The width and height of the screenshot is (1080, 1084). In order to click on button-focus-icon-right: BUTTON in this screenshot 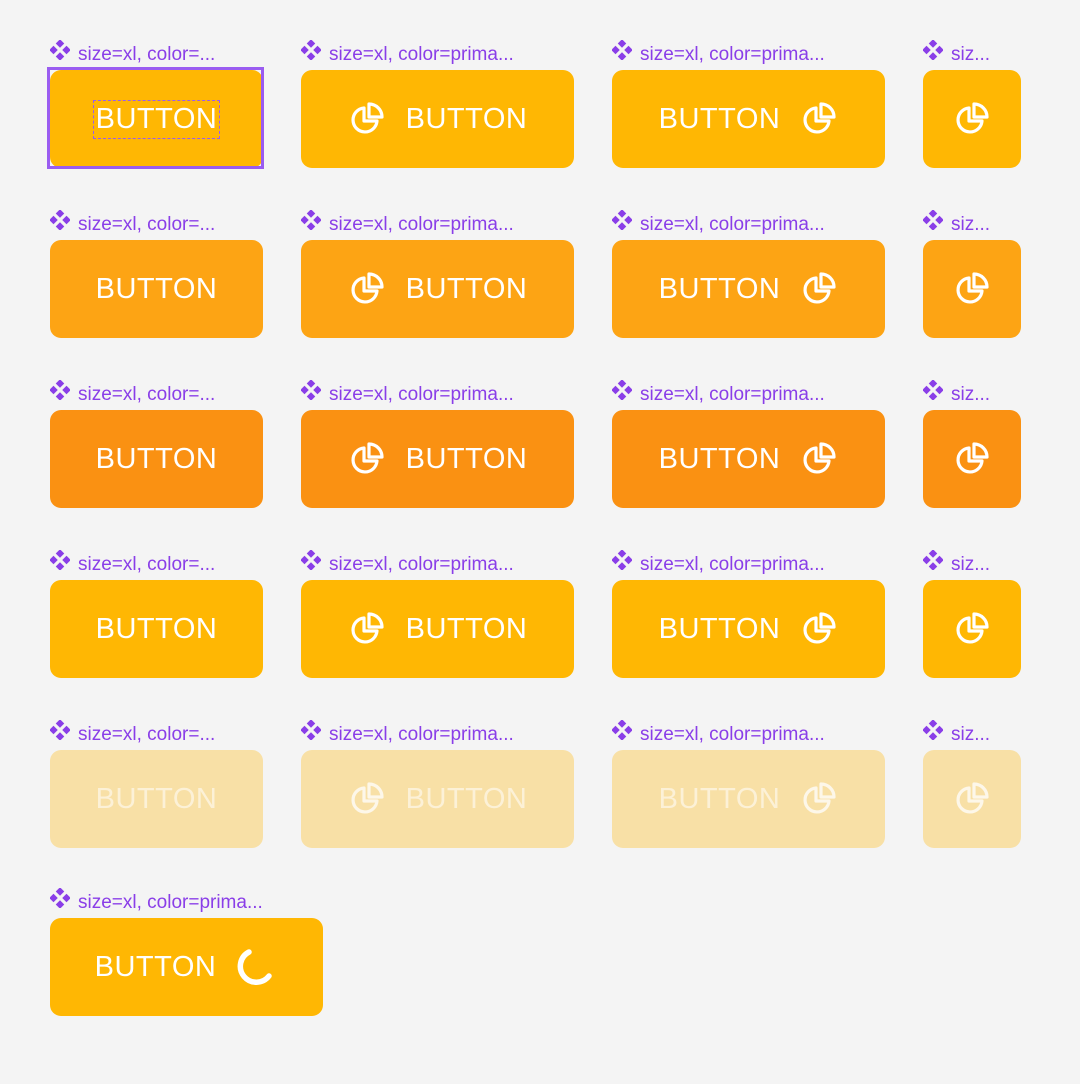, I will do `click(748, 629)`.